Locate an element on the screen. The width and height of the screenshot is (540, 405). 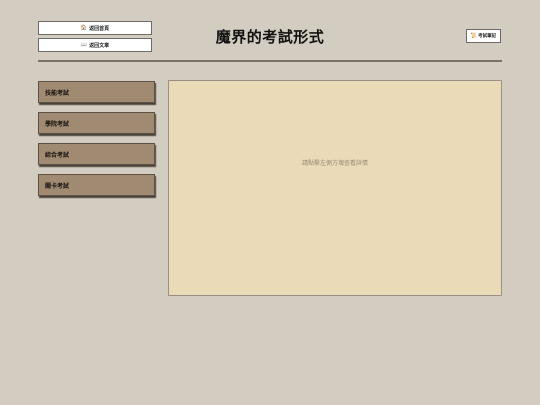
article-button: 📖 返回文章 is located at coordinates (95, 45).